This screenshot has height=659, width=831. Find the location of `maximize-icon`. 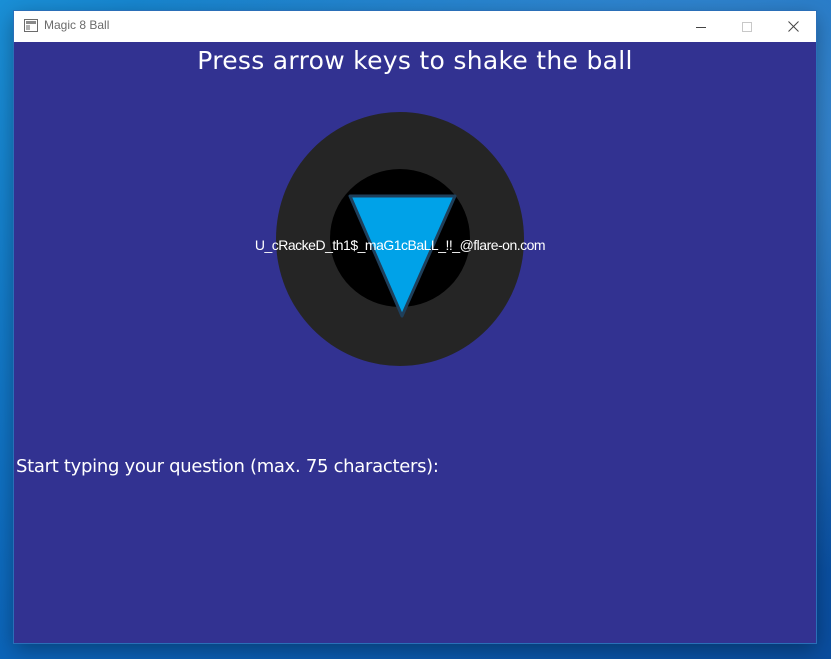

maximize-icon is located at coordinates (747, 26).